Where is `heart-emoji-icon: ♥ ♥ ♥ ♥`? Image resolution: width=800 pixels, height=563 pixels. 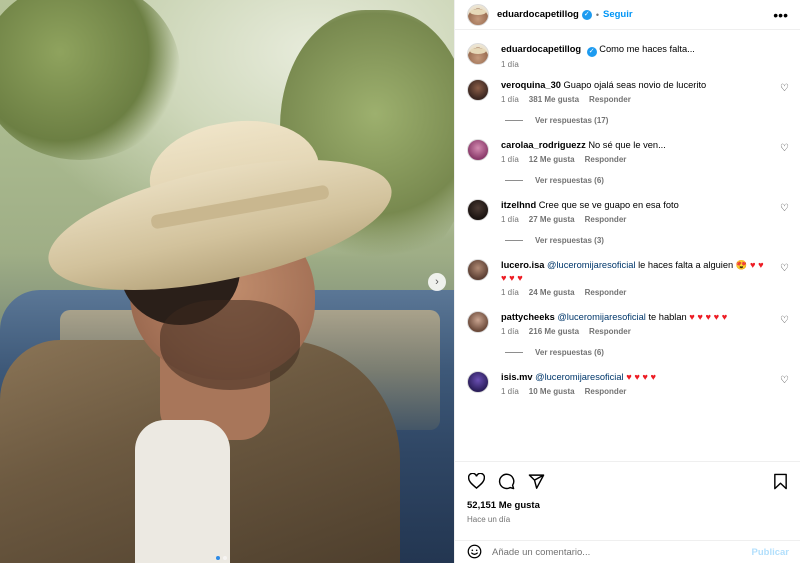
heart-emoji-icon: ♥ ♥ ♥ ♥ is located at coordinates (641, 377).